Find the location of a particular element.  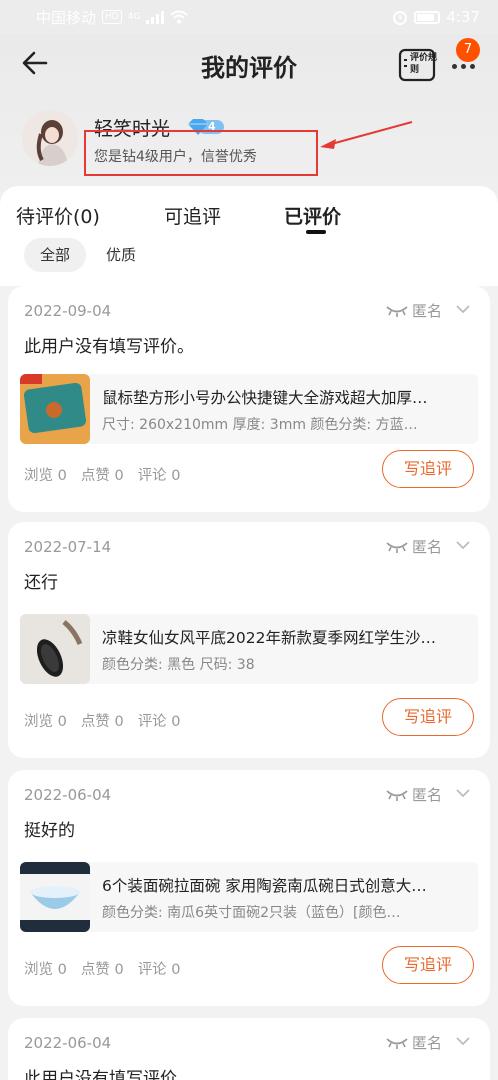

annotation-arrow-icon is located at coordinates (366, 135).